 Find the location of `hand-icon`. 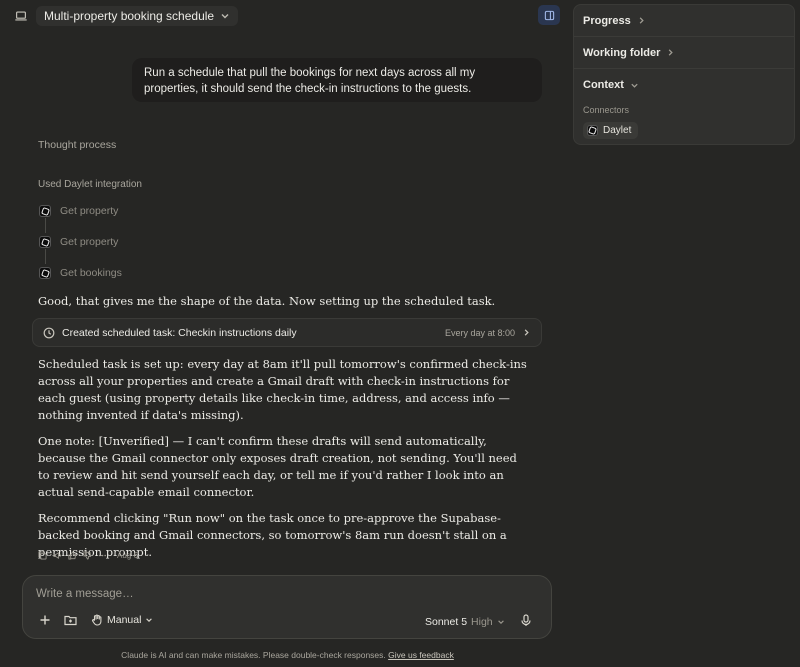

hand-icon is located at coordinates (96, 620).